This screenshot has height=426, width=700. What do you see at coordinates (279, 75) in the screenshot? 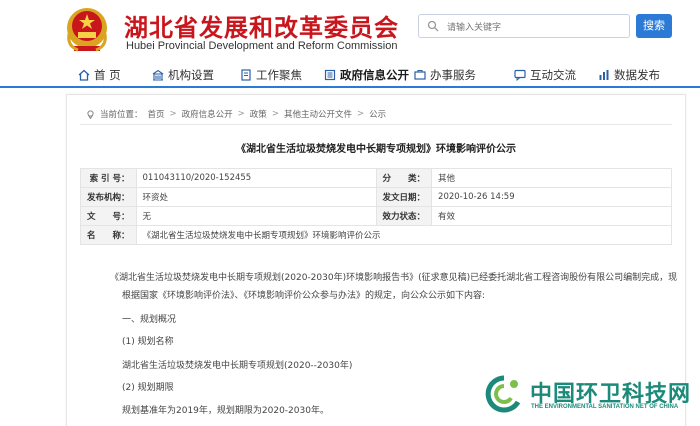
I see `nav-label: 工作聚焦` at bounding box center [279, 75].